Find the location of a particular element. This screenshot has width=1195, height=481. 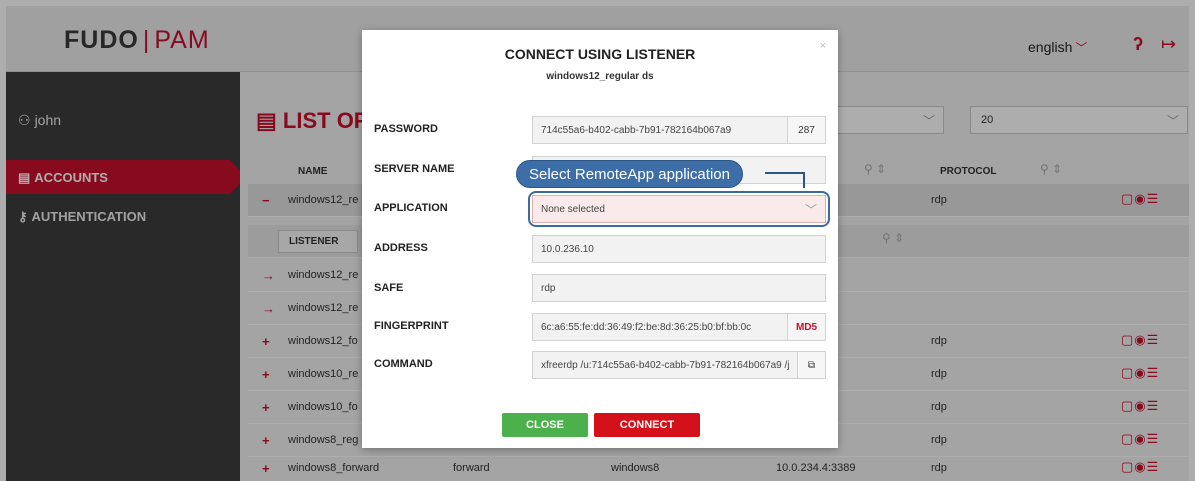

address-field: 10.0.236.10 is located at coordinates (679, 249).